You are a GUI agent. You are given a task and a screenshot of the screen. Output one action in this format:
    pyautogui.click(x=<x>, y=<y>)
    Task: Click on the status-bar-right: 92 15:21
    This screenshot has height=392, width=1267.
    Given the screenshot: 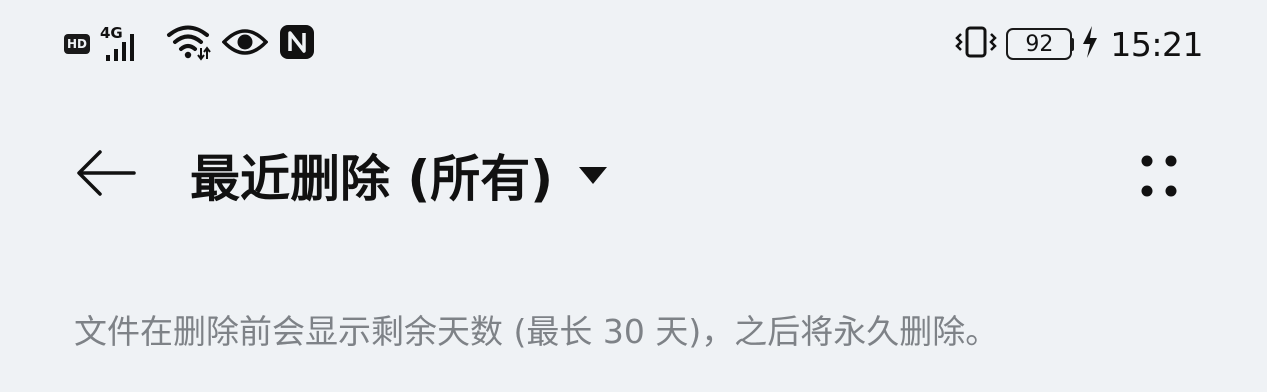 What is the action you would take?
    pyautogui.click(x=1077, y=44)
    